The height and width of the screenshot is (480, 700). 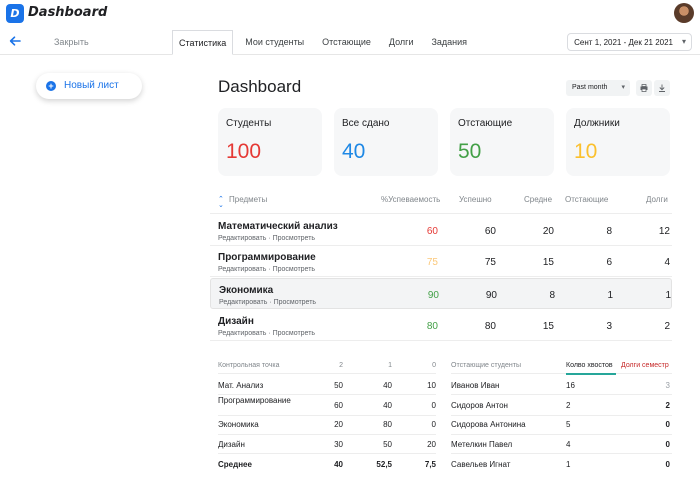 I want to click on student-name: Сидоров Антон, so click(x=479, y=405).